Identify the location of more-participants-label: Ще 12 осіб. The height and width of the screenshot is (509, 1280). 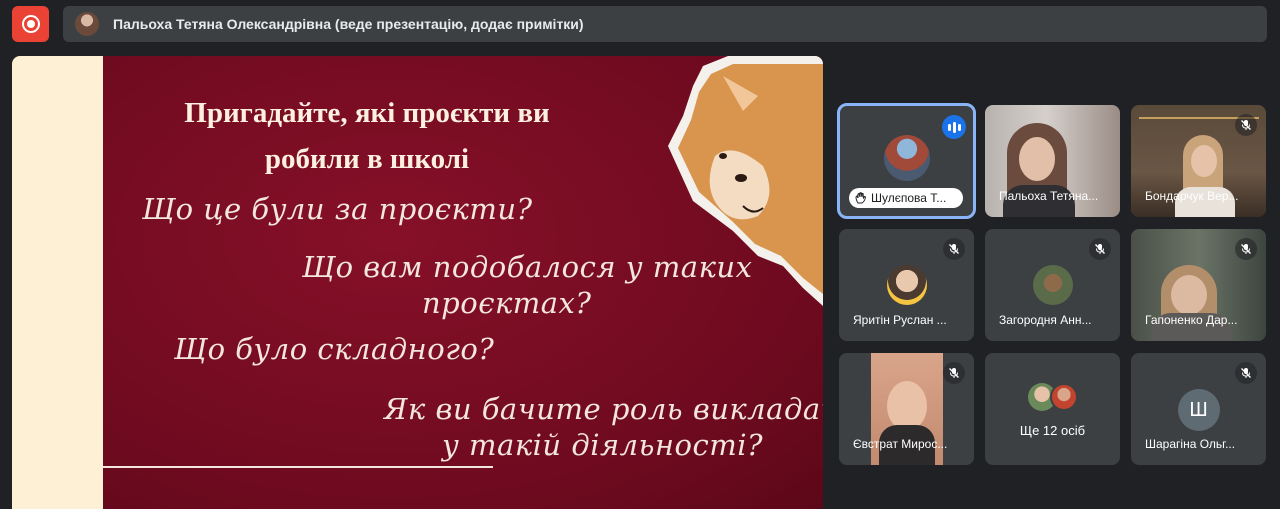
(1052, 430).